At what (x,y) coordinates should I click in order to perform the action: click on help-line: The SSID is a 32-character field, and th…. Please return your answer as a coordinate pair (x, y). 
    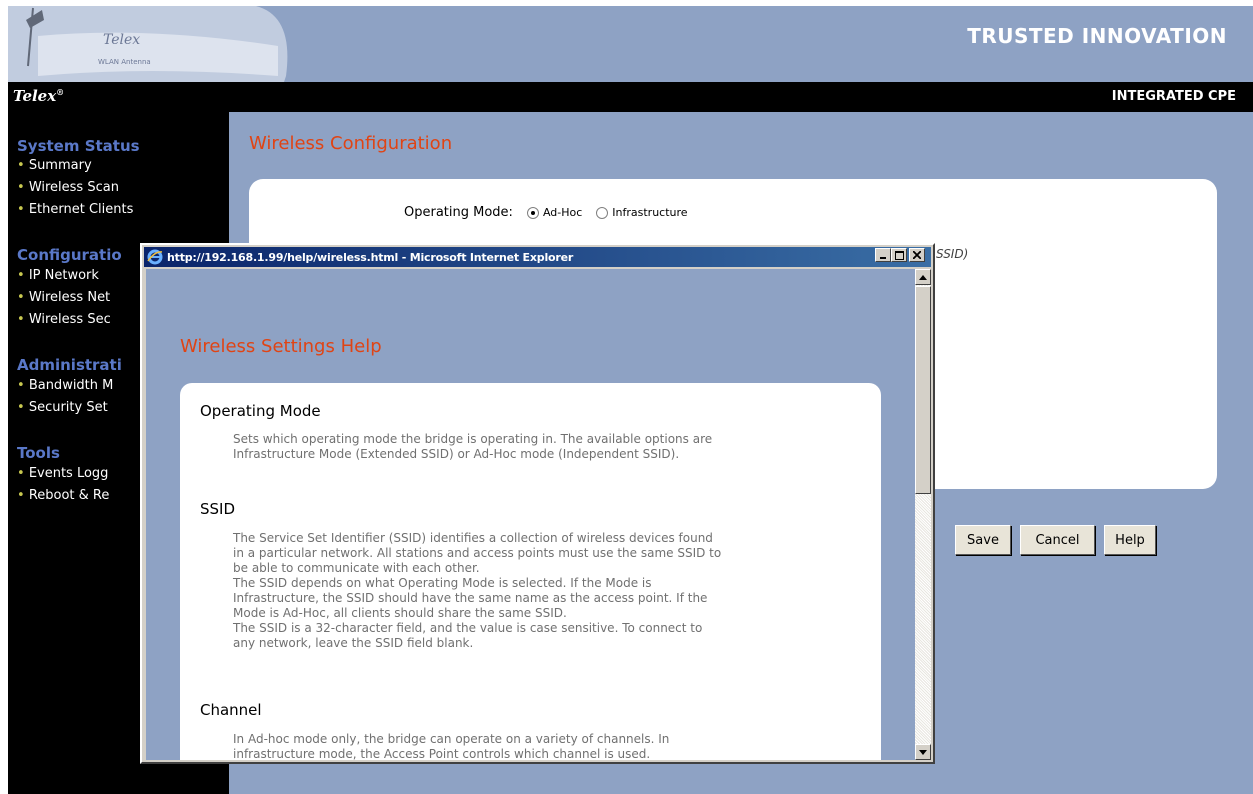
    Looking at the image, I should click on (468, 628).